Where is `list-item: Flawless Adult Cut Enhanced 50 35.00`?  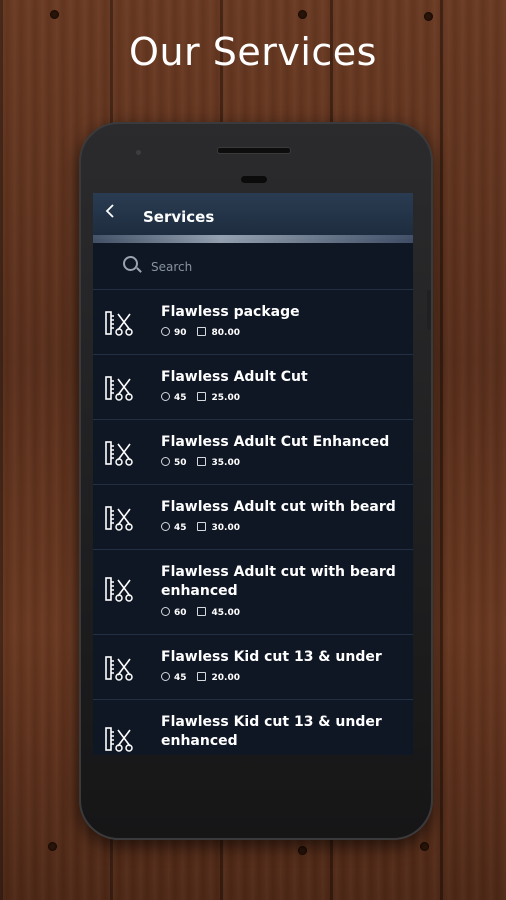 list-item: Flawless Adult Cut Enhanced 50 35.00 is located at coordinates (253, 451).